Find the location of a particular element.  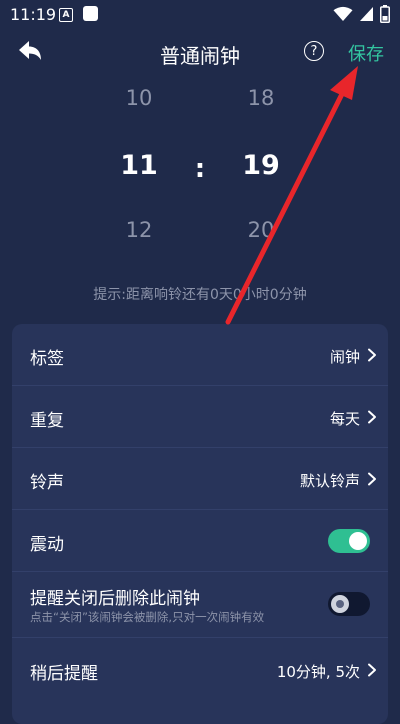

battery-icon is located at coordinates (385, 14).